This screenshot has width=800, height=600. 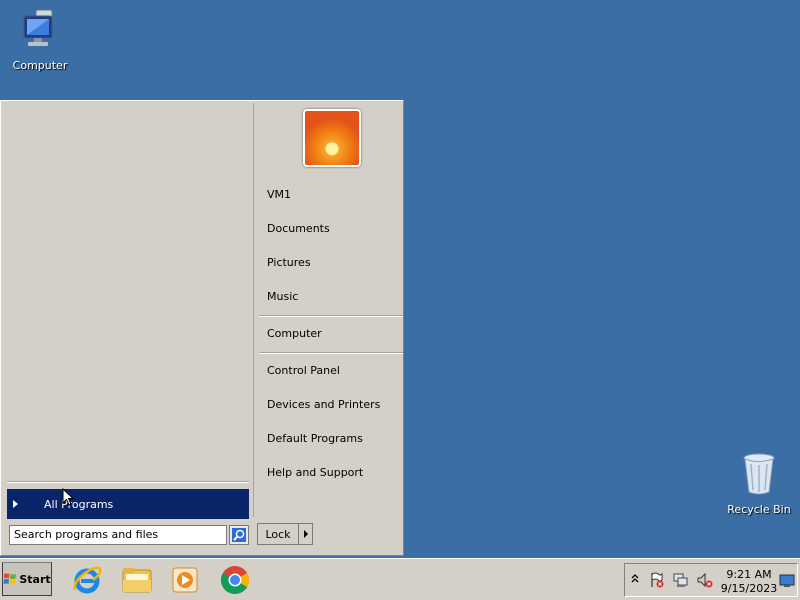 I want to click on menu-item-help-support: Help and Support, so click(x=332, y=473).